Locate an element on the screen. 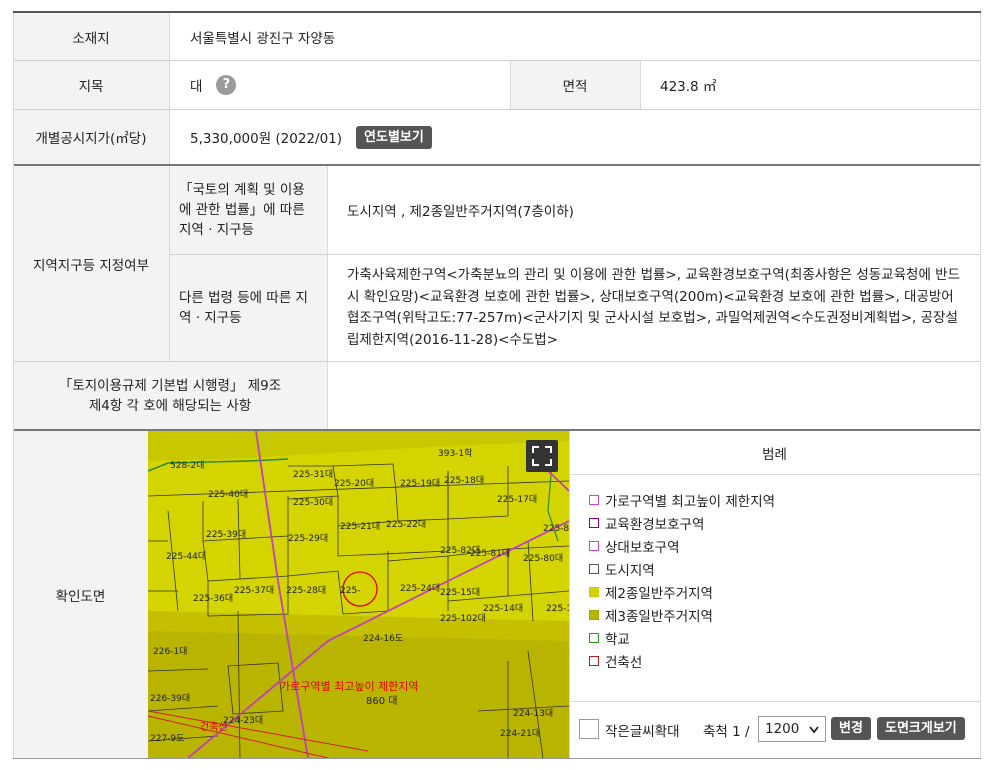 This screenshot has height=769, width=995. regulation-header: 「토지이용규제 기본법 시행령」 제9조 제4항 각 호에 해당되는 사항 is located at coordinates (170, 395).